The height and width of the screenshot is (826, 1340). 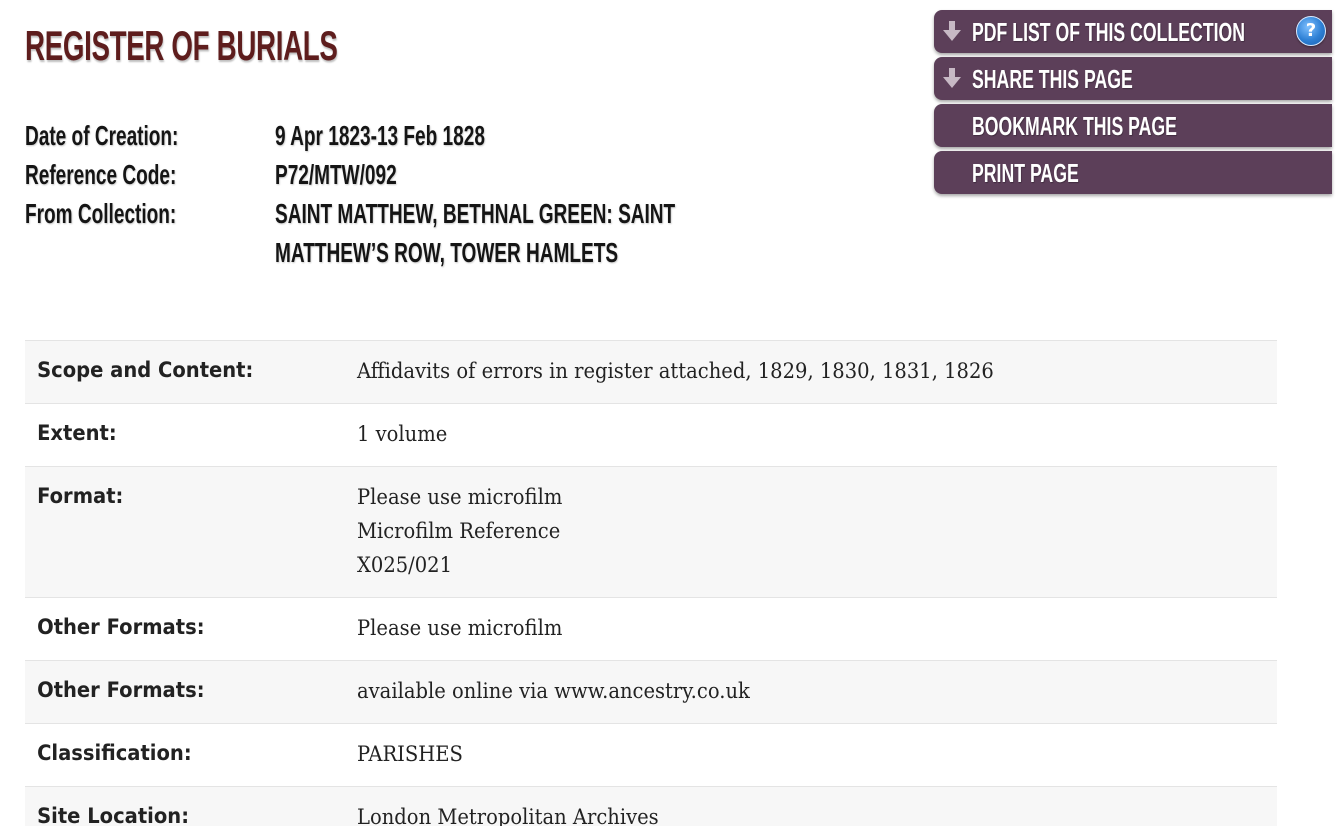 I want to click on detail-value-line: 1 volume, so click(x=402, y=434).